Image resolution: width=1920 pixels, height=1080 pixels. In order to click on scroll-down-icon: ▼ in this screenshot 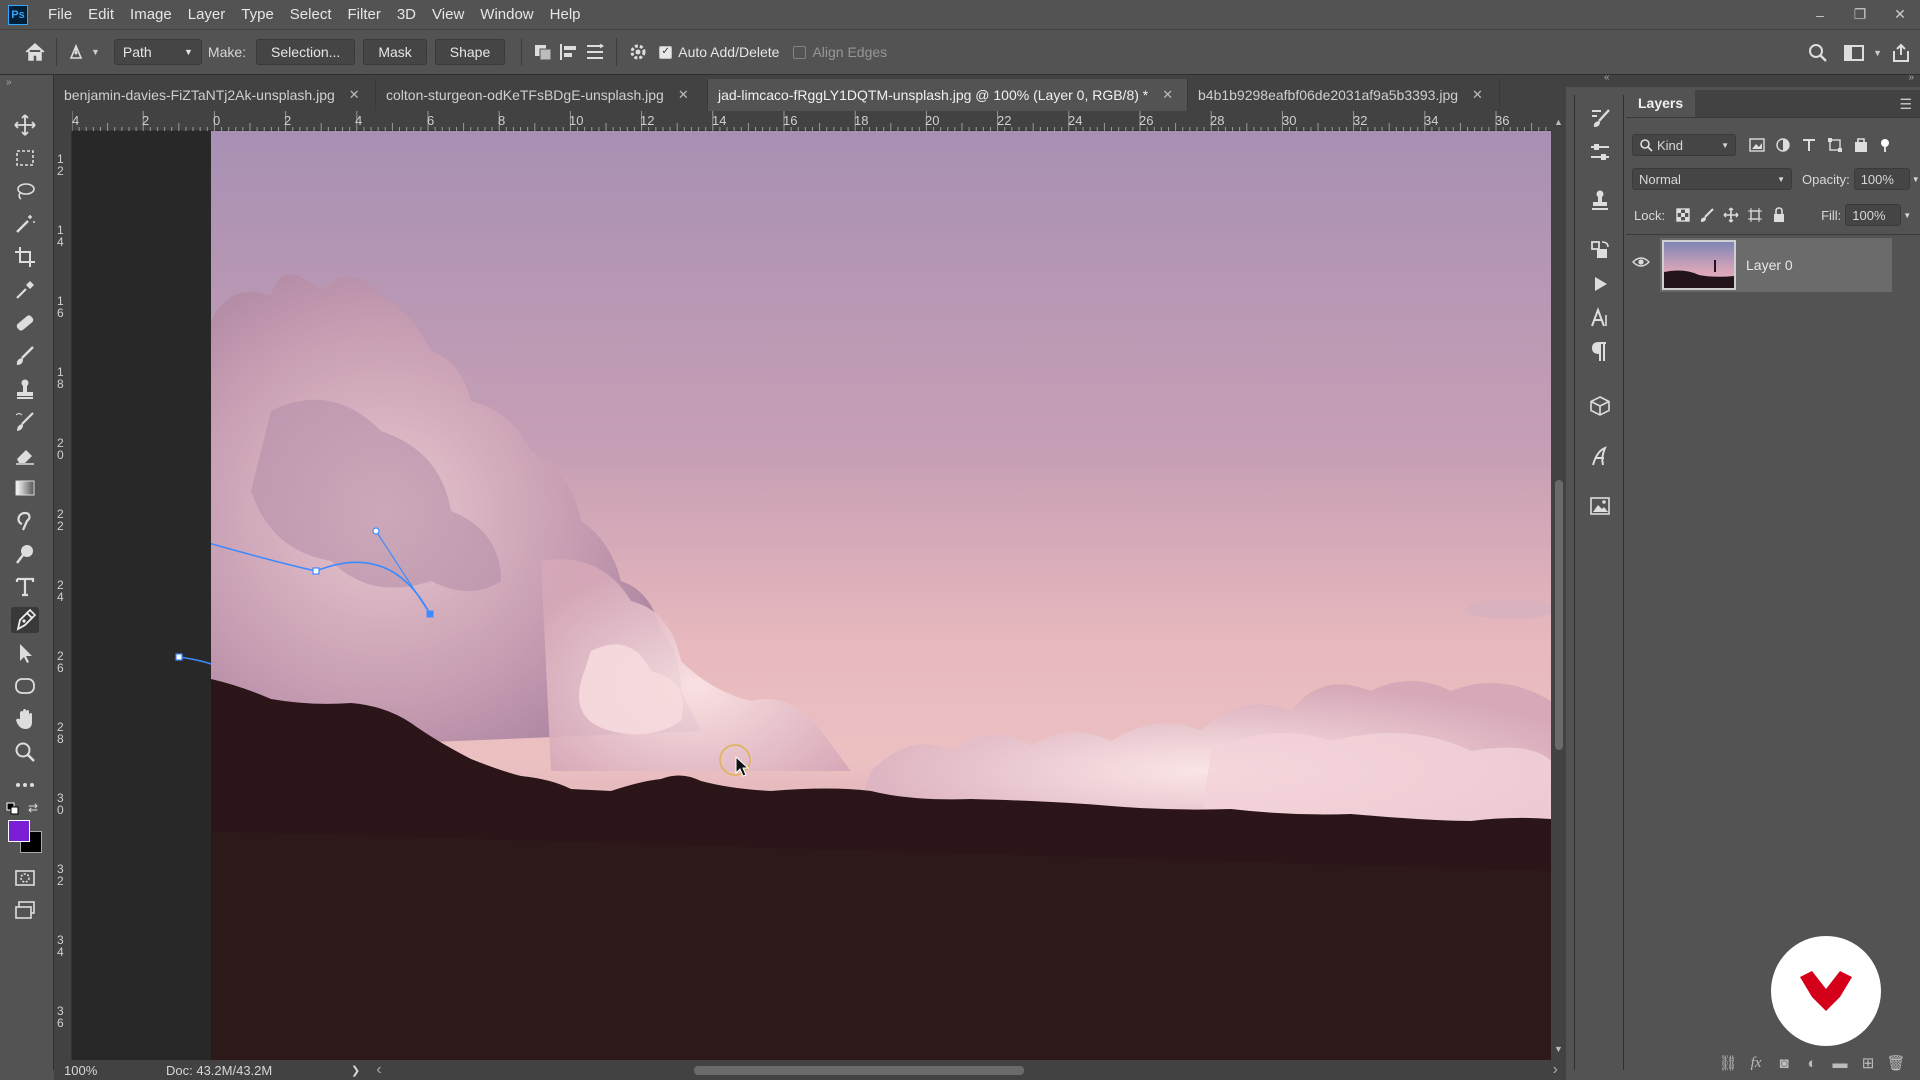, I will do `click(1558, 1049)`.